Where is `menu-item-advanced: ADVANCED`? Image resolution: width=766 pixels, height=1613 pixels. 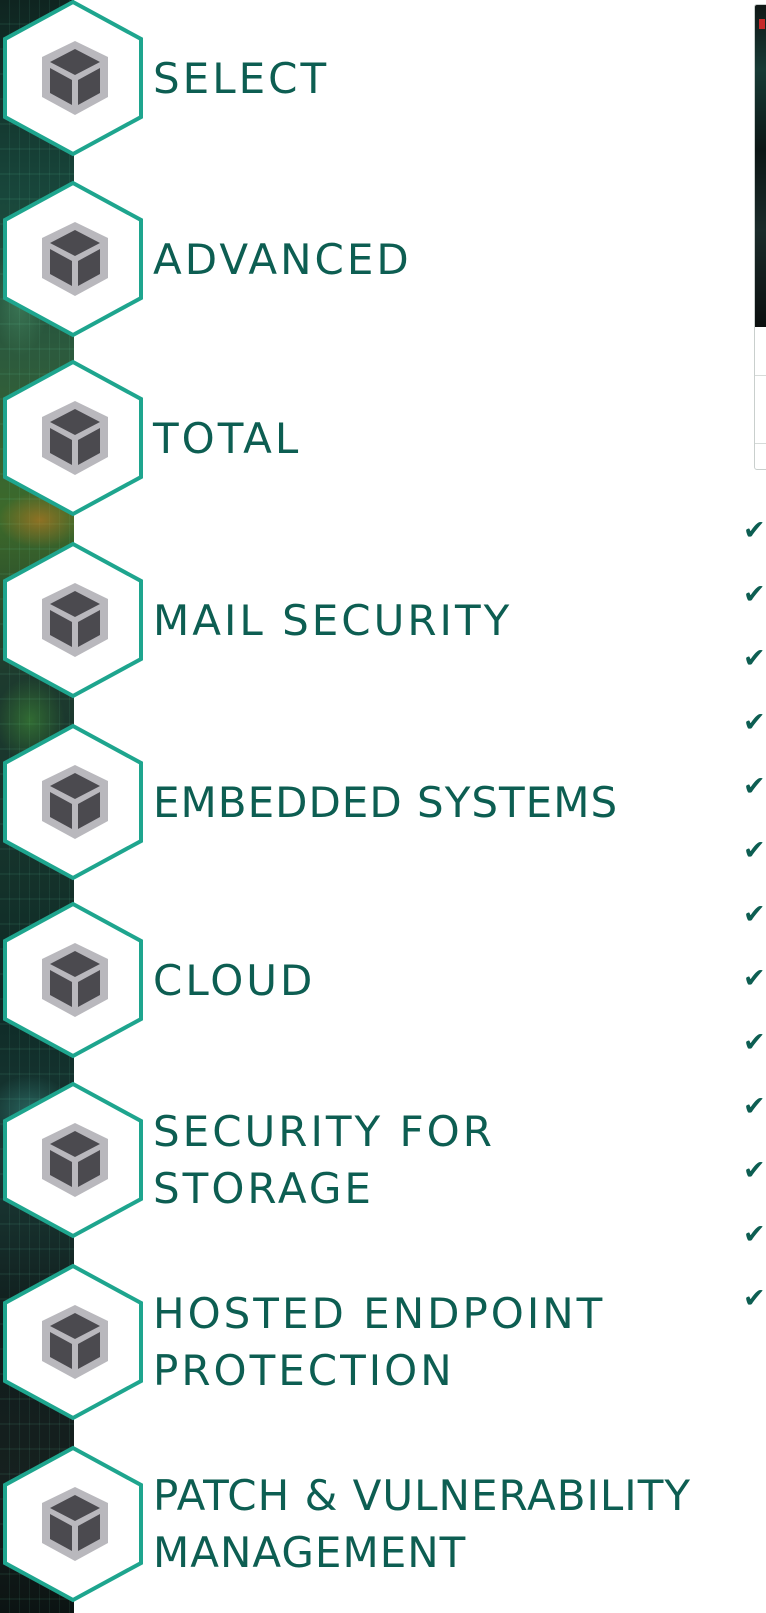
menu-item-advanced: ADVANCED is located at coordinates (383, 259).